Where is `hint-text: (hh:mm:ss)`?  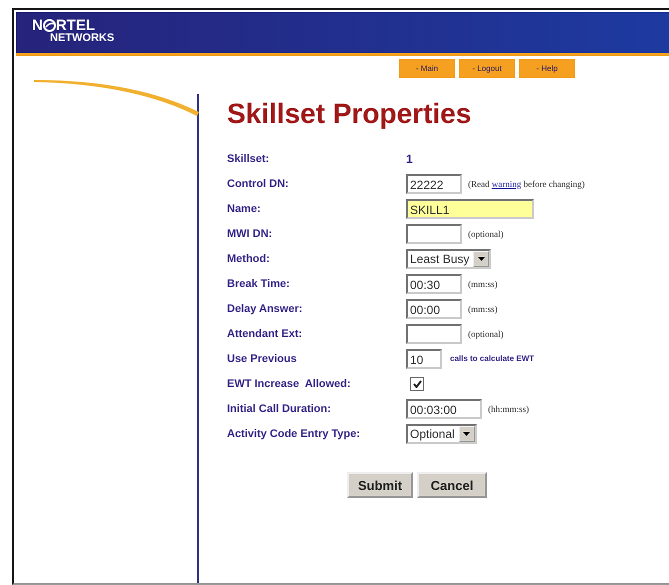 hint-text: (hh:mm:ss) is located at coordinates (509, 409).